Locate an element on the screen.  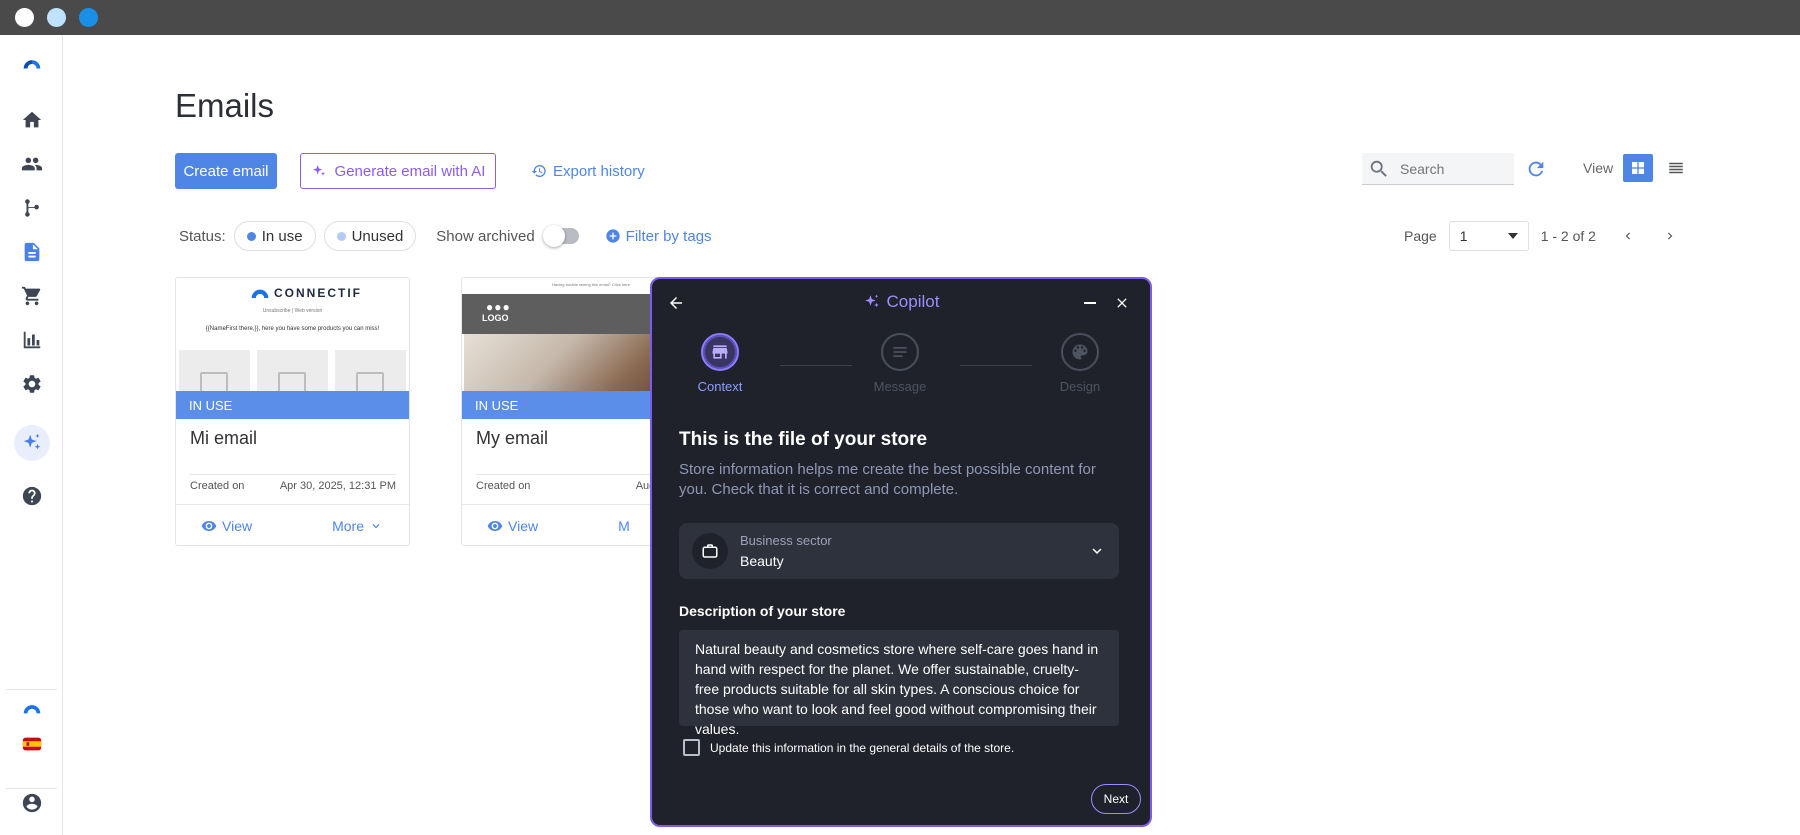
in-use-dot is located at coordinates (251, 236).